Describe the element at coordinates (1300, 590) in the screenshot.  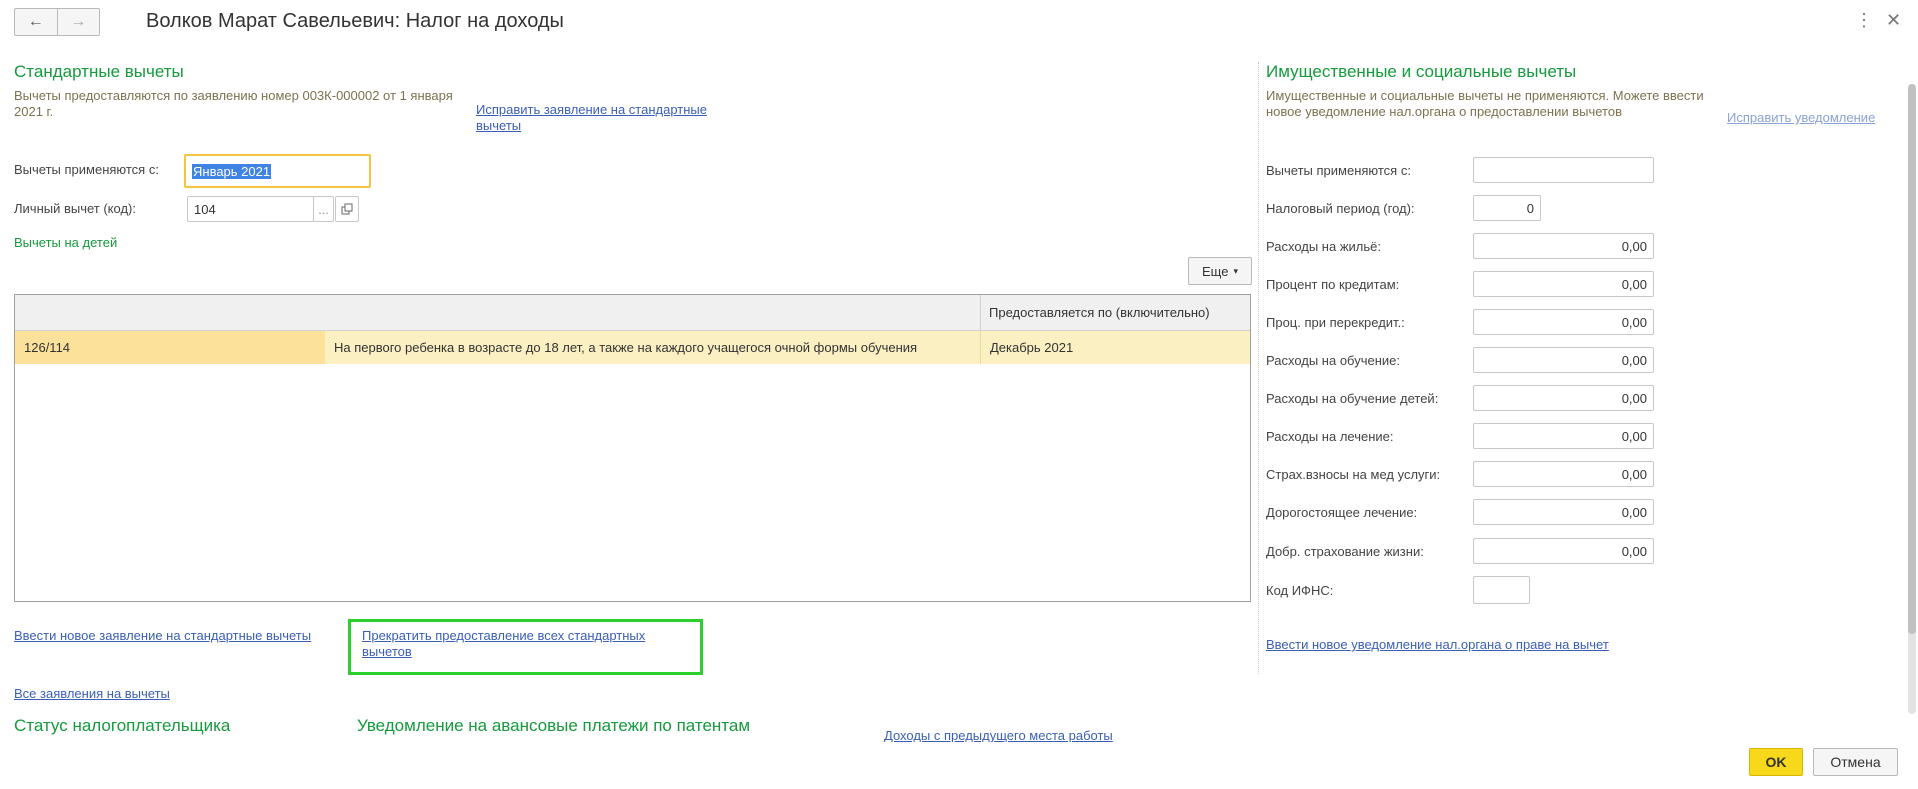
I see `ifns-code-label: Код ИФНС:` at that location.